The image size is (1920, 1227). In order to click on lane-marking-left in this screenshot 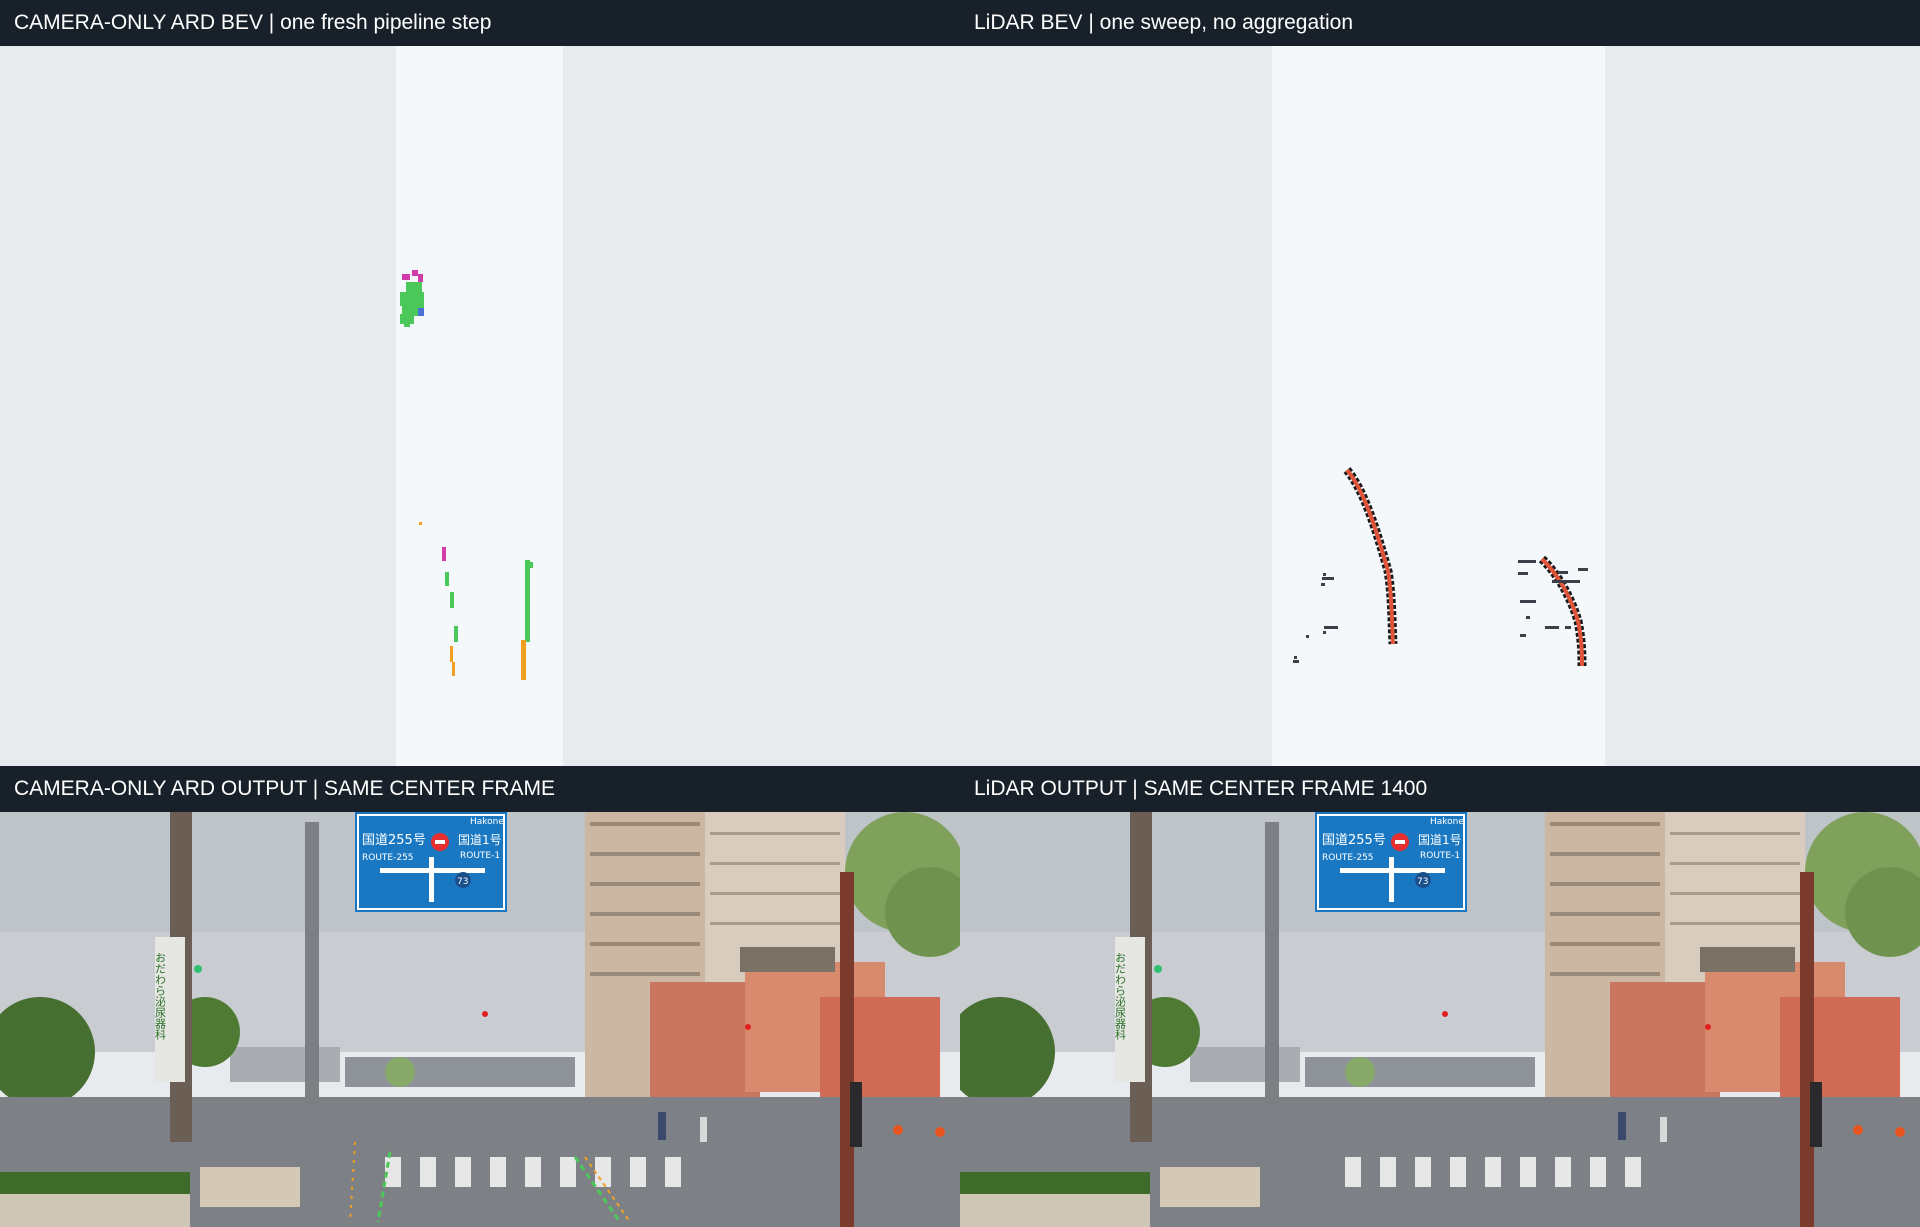, I will do `click(450, 611)`.